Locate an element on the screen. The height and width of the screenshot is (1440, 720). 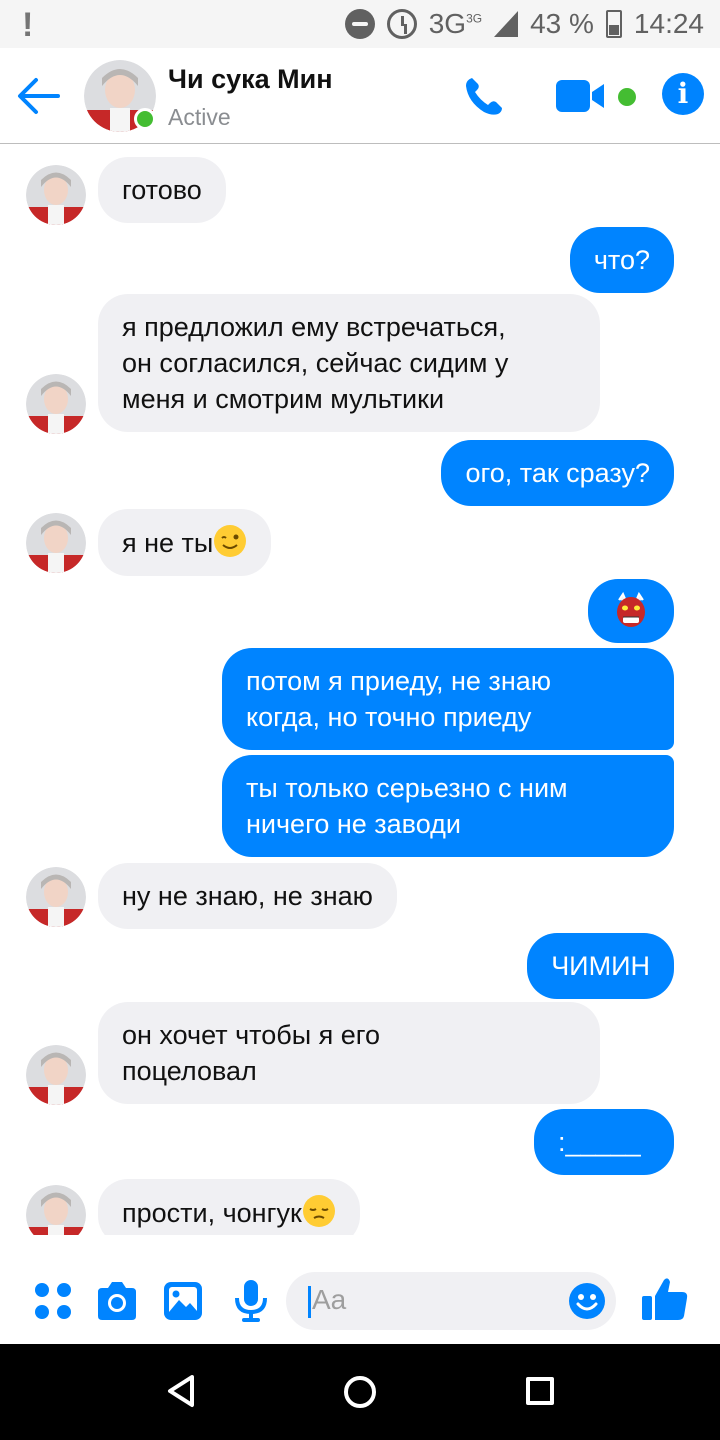
battery-icon is located at coordinates (613, 24).